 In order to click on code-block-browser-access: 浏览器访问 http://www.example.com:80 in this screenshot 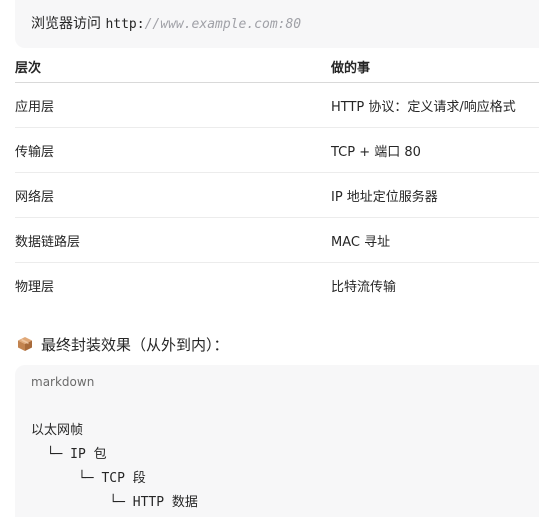, I will do `click(277, 24)`.